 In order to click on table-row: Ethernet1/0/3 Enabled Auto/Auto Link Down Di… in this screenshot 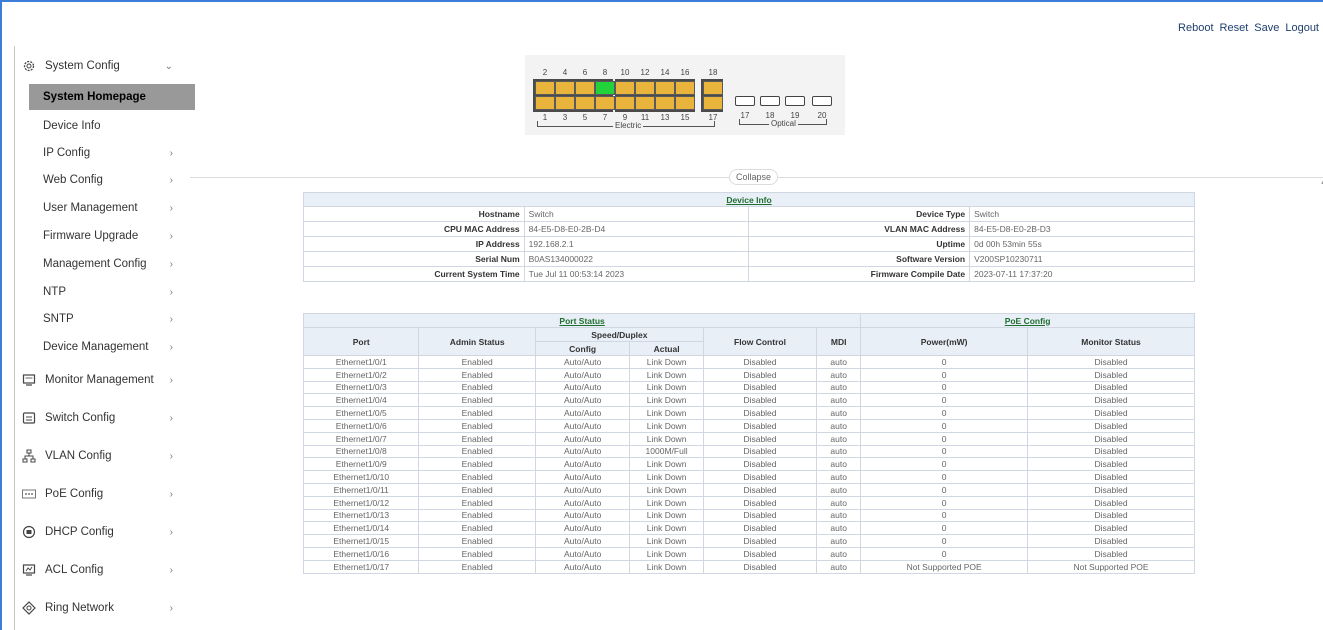, I will do `click(748, 387)`.